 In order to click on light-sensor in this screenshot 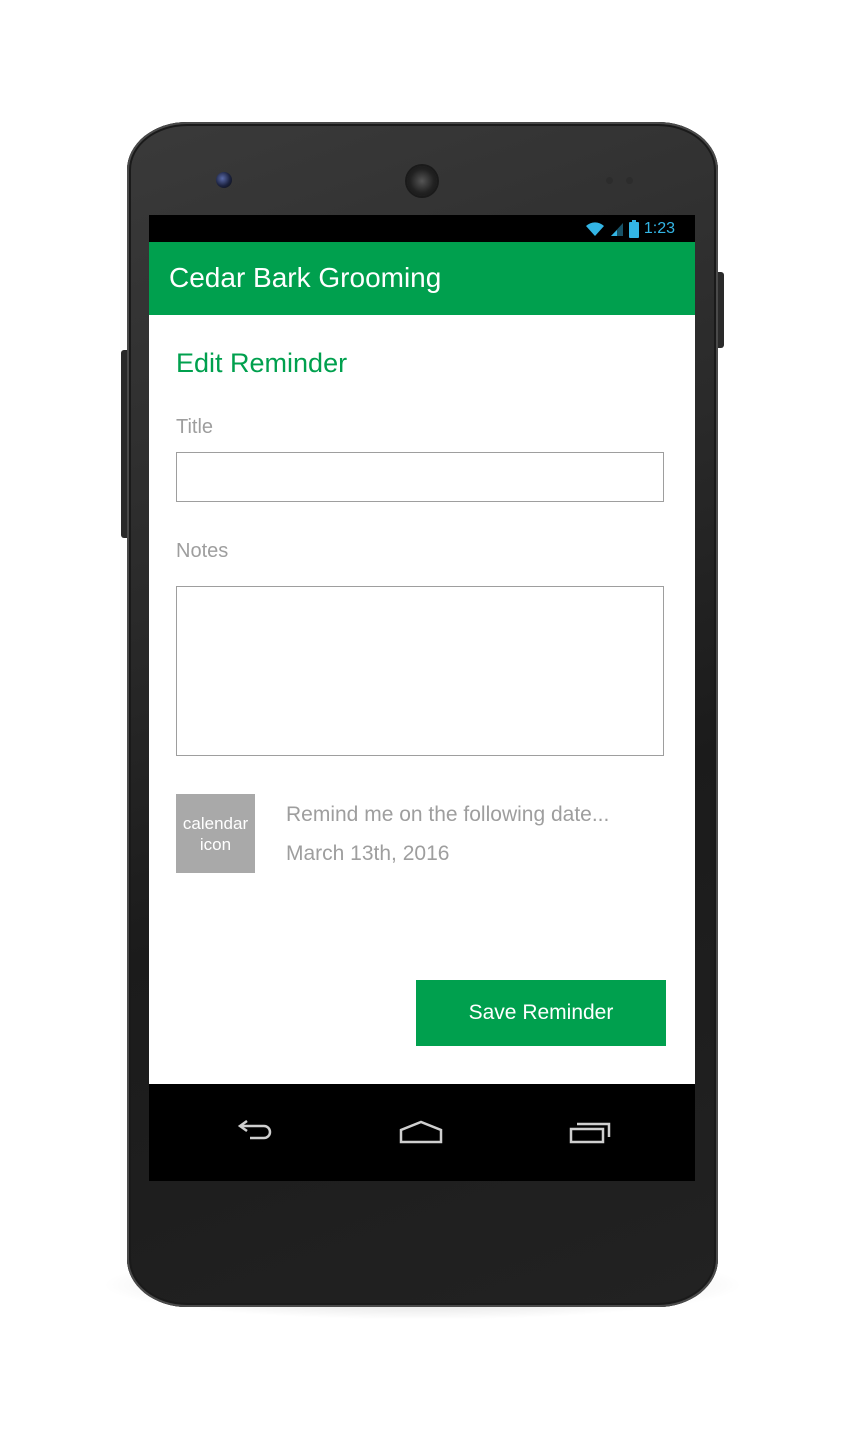, I will do `click(629, 180)`.